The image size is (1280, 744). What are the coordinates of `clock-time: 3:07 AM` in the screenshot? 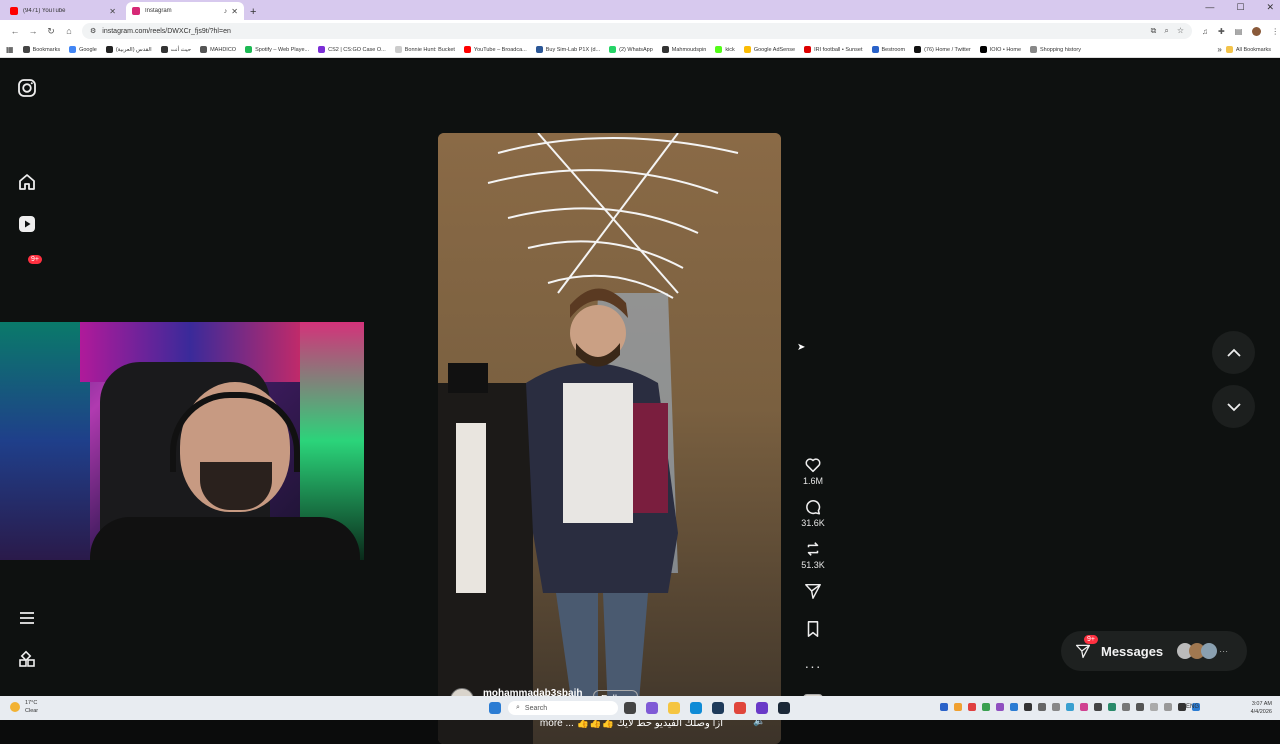 It's located at (1261, 704).